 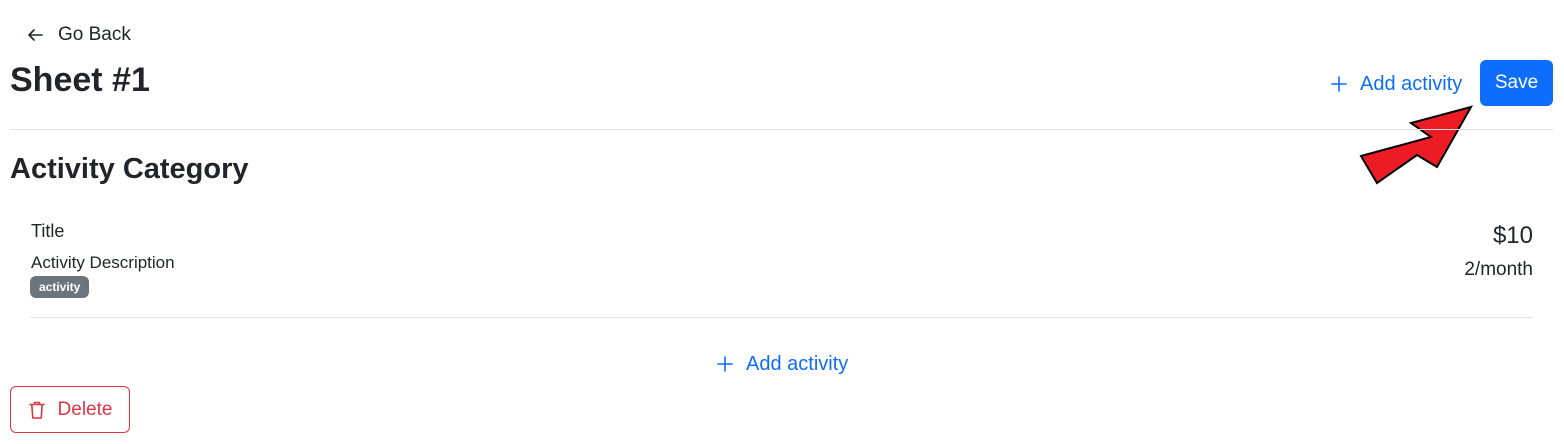 I want to click on activity-description: Activity Description, so click(x=103, y=262).